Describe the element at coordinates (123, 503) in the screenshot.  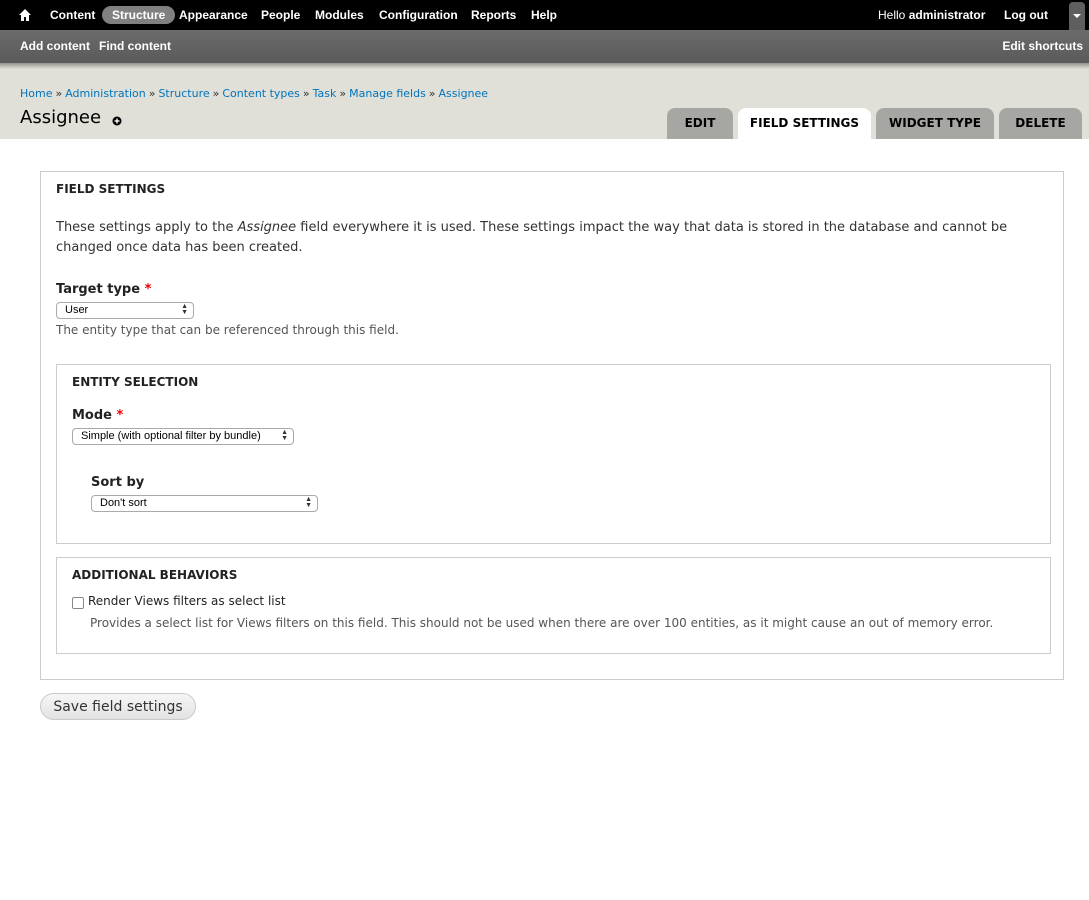
I see `sort-by-selected: Don't sort` at that location.